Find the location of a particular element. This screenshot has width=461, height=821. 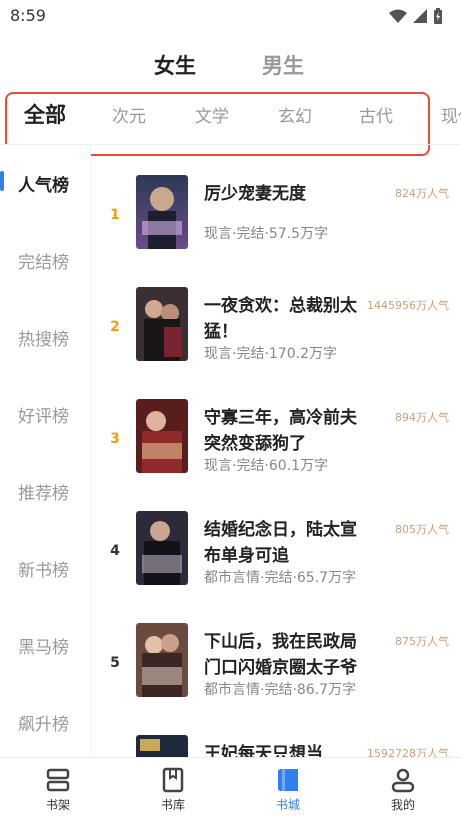

signal-icon is located at coordinates (420, 16).